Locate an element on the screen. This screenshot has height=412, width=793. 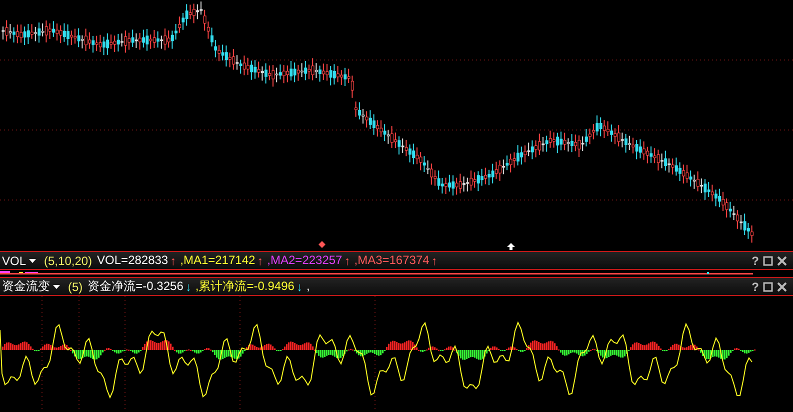
indicator-value: , is located at coordinates (308, 286).